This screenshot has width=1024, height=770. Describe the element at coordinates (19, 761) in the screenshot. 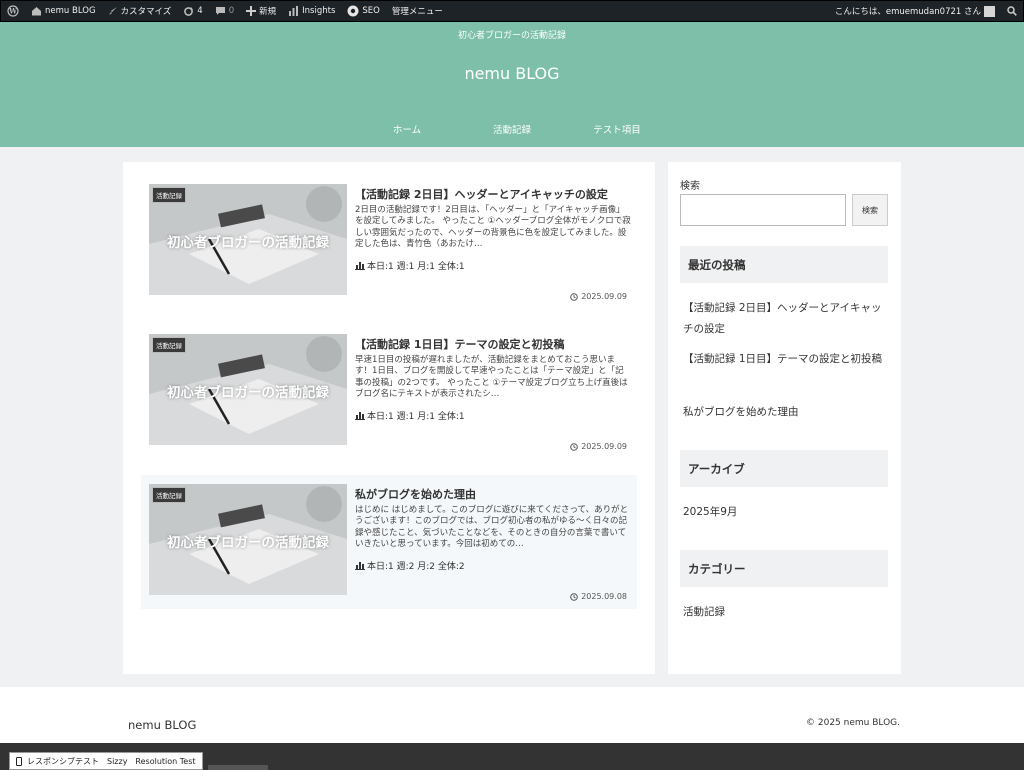

I see `mobile-device-icon` at that location.